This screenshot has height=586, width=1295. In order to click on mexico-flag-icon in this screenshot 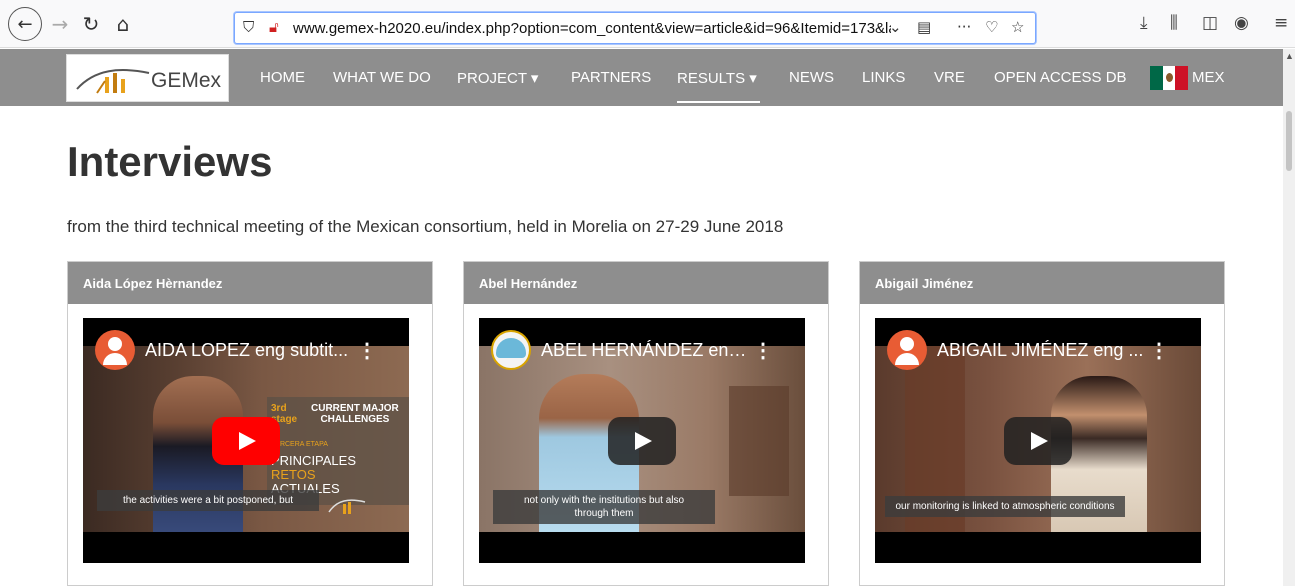, I will do `click(1169, 78)`.